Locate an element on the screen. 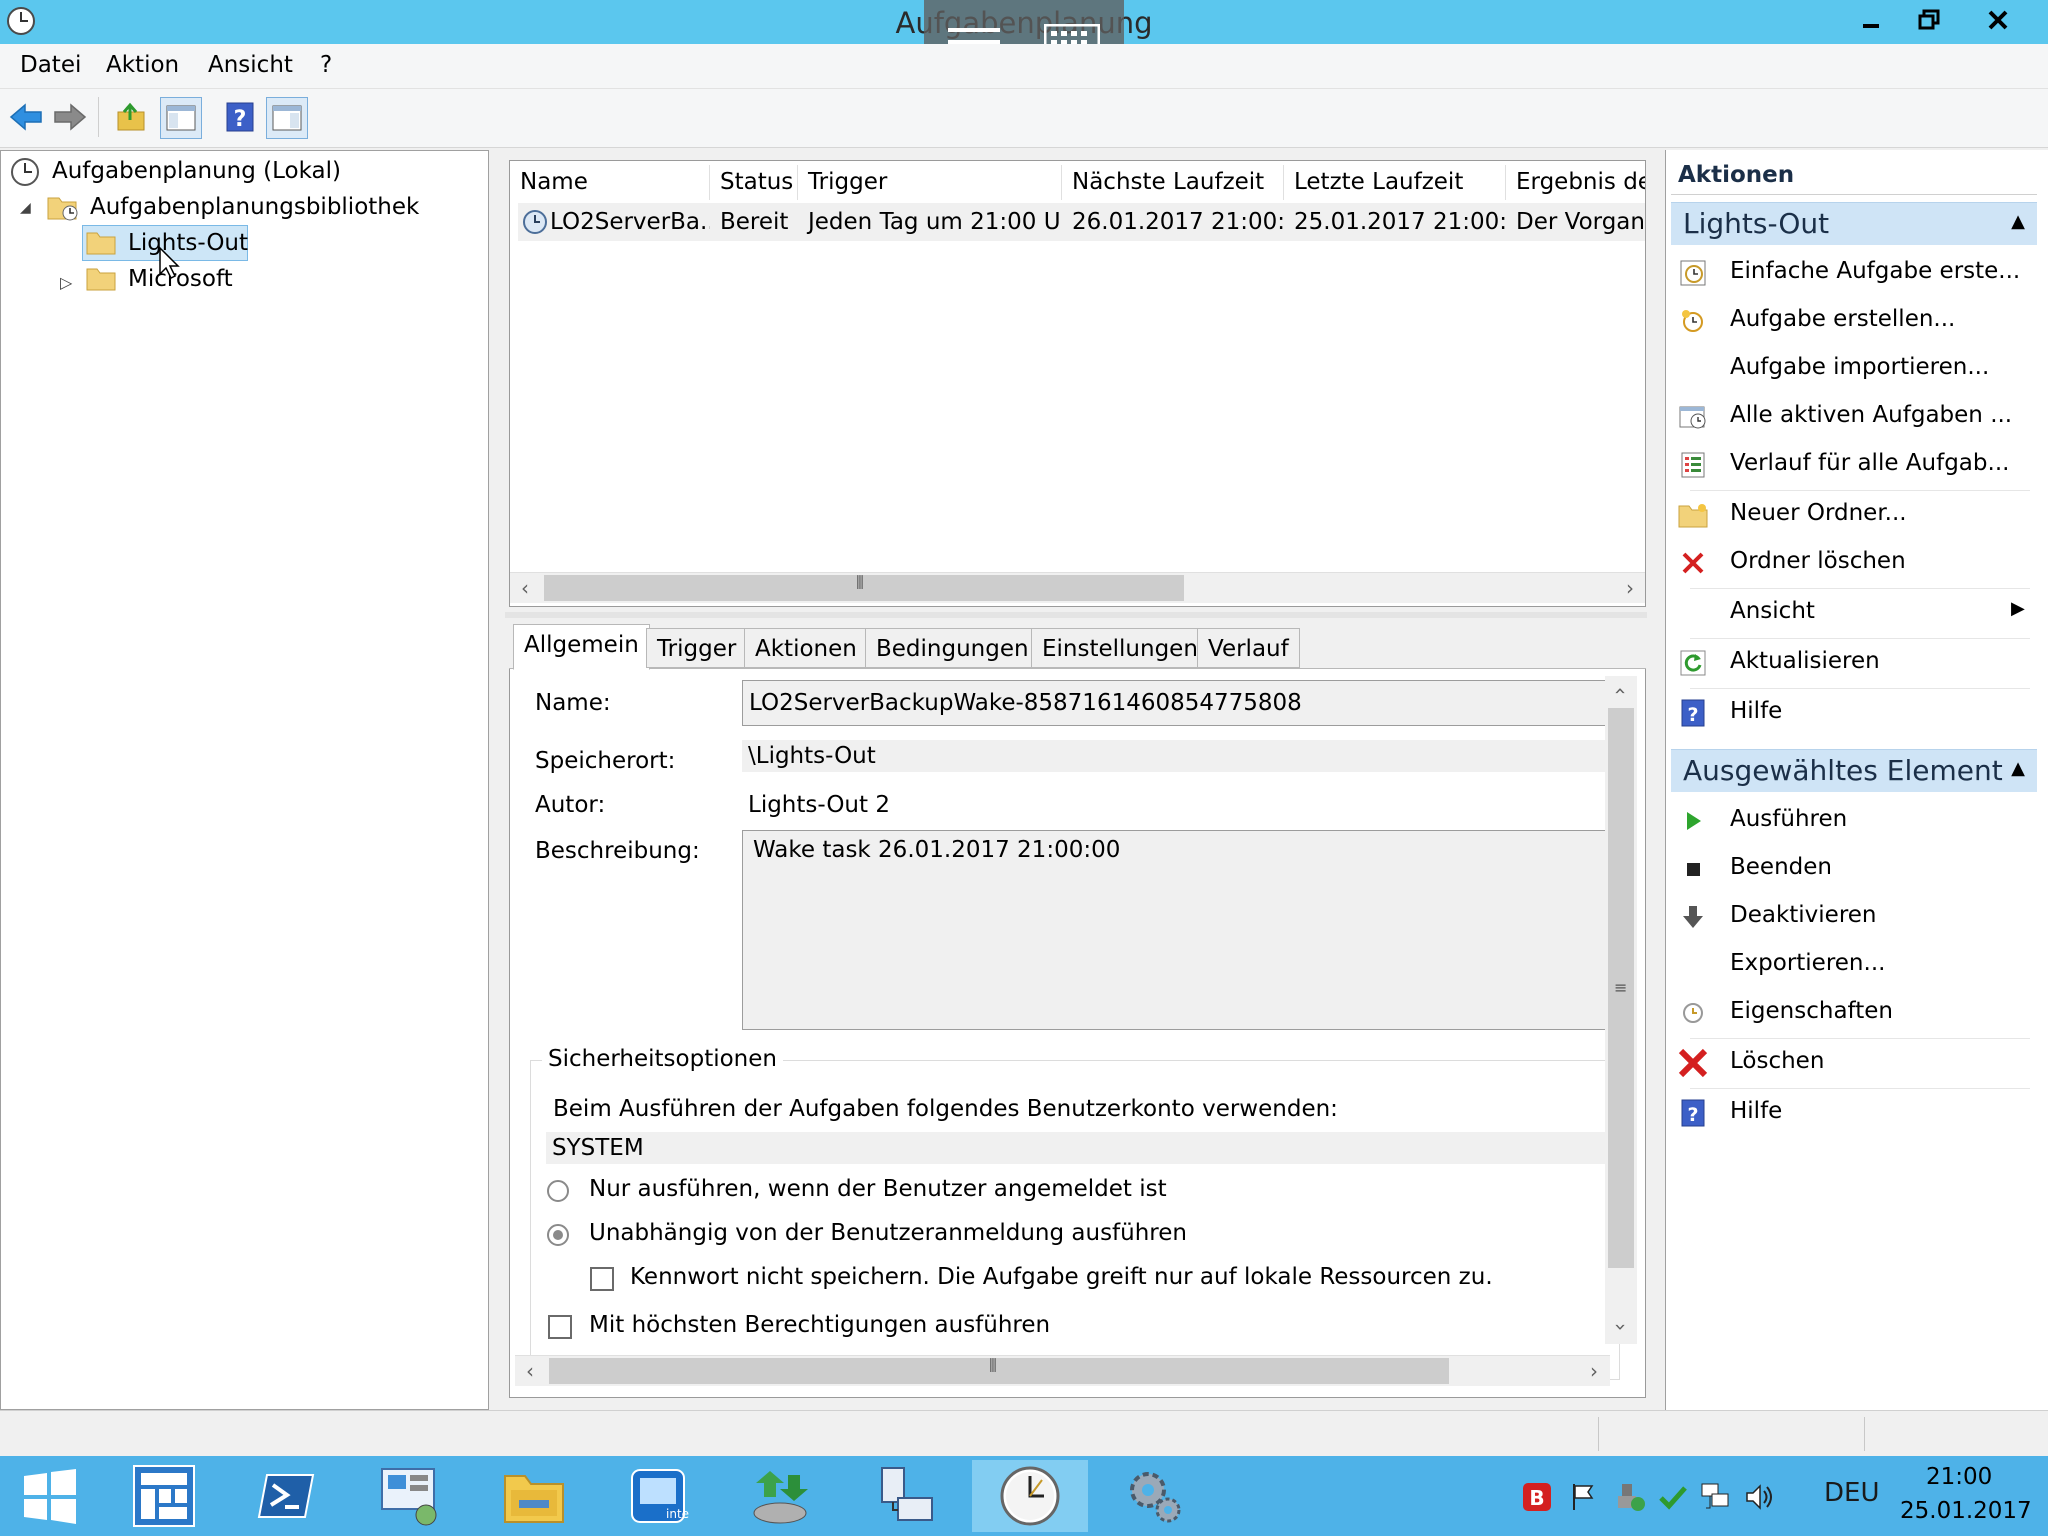  control-panel-icon is located at coordinates (410, 1496).